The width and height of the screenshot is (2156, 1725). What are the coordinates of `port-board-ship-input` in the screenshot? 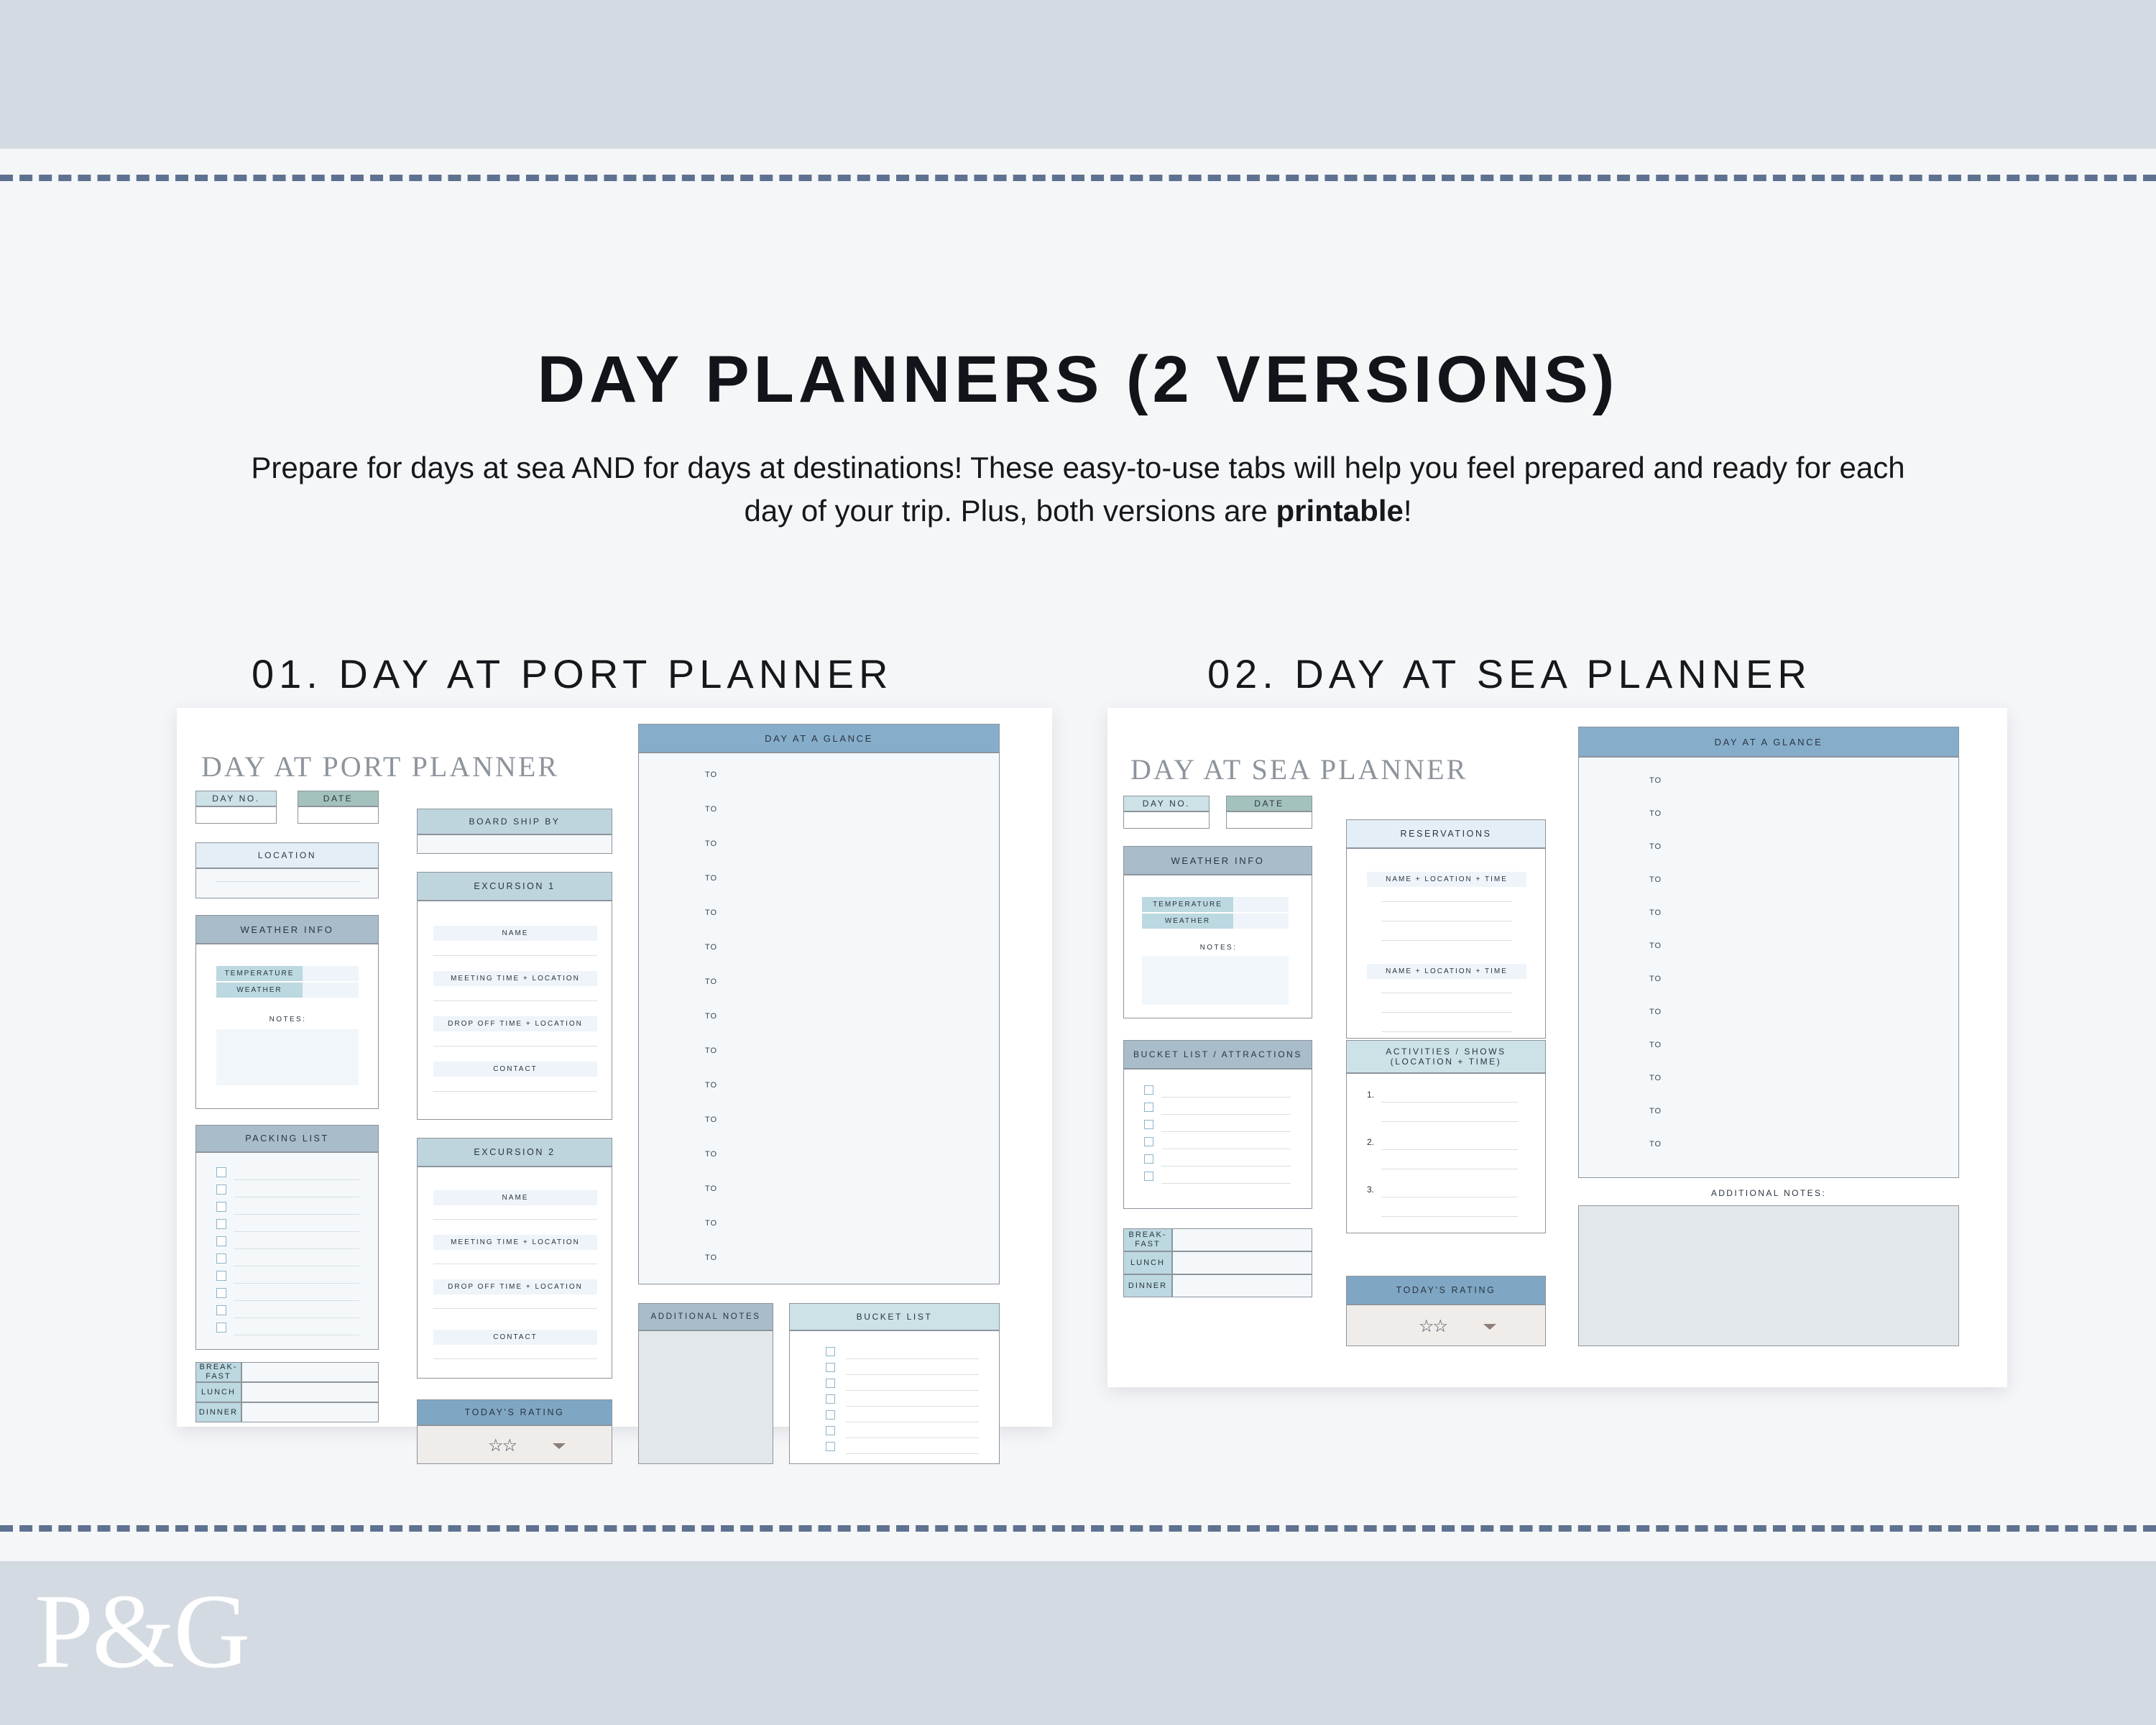 It's located at (515, 844).